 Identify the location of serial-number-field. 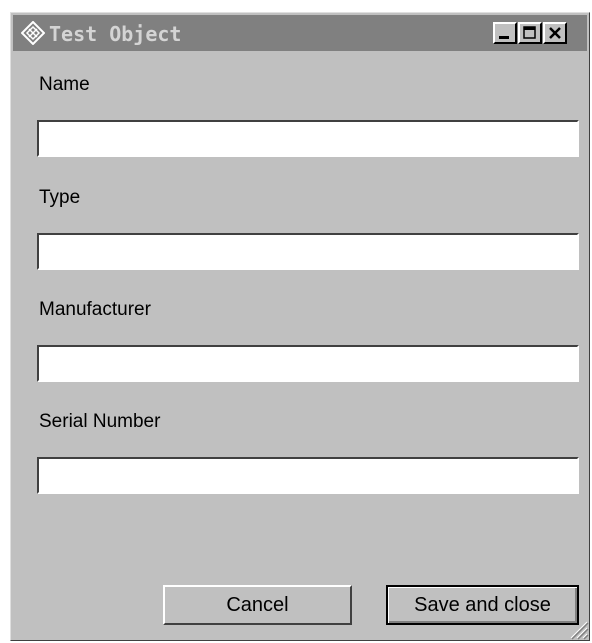
(308, 475).